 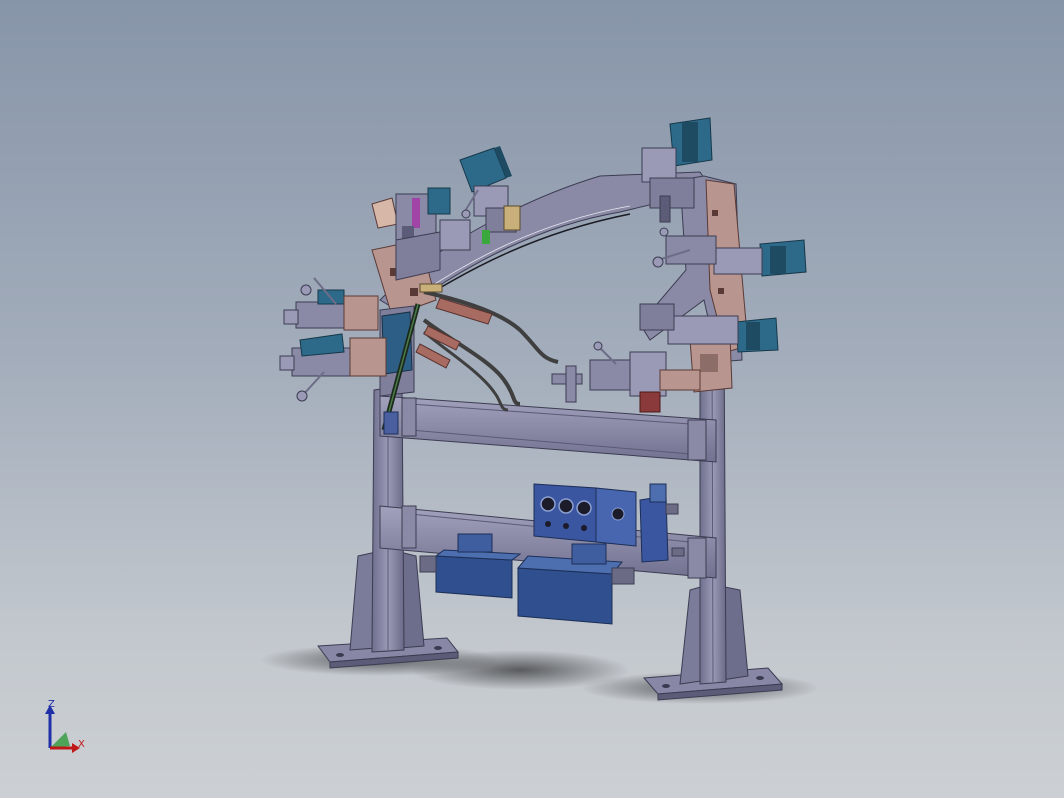 What do you see at coordinates (70, 727) in the screenshot?
I see `coordinate-triad: Z X` at bounding box center [70, 727].